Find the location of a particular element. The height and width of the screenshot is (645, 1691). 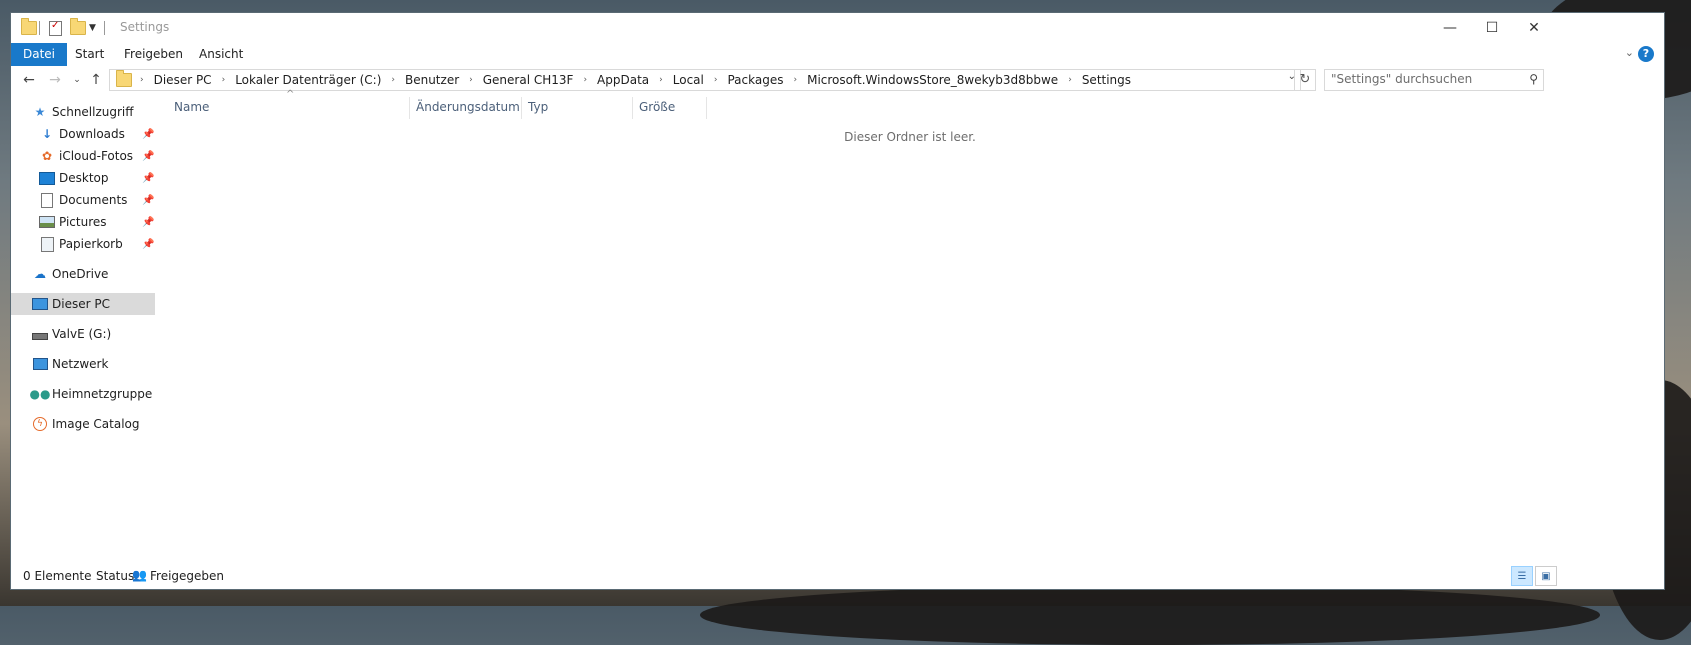

nav-network: Netzwerk is located at coordinates (83, 364).